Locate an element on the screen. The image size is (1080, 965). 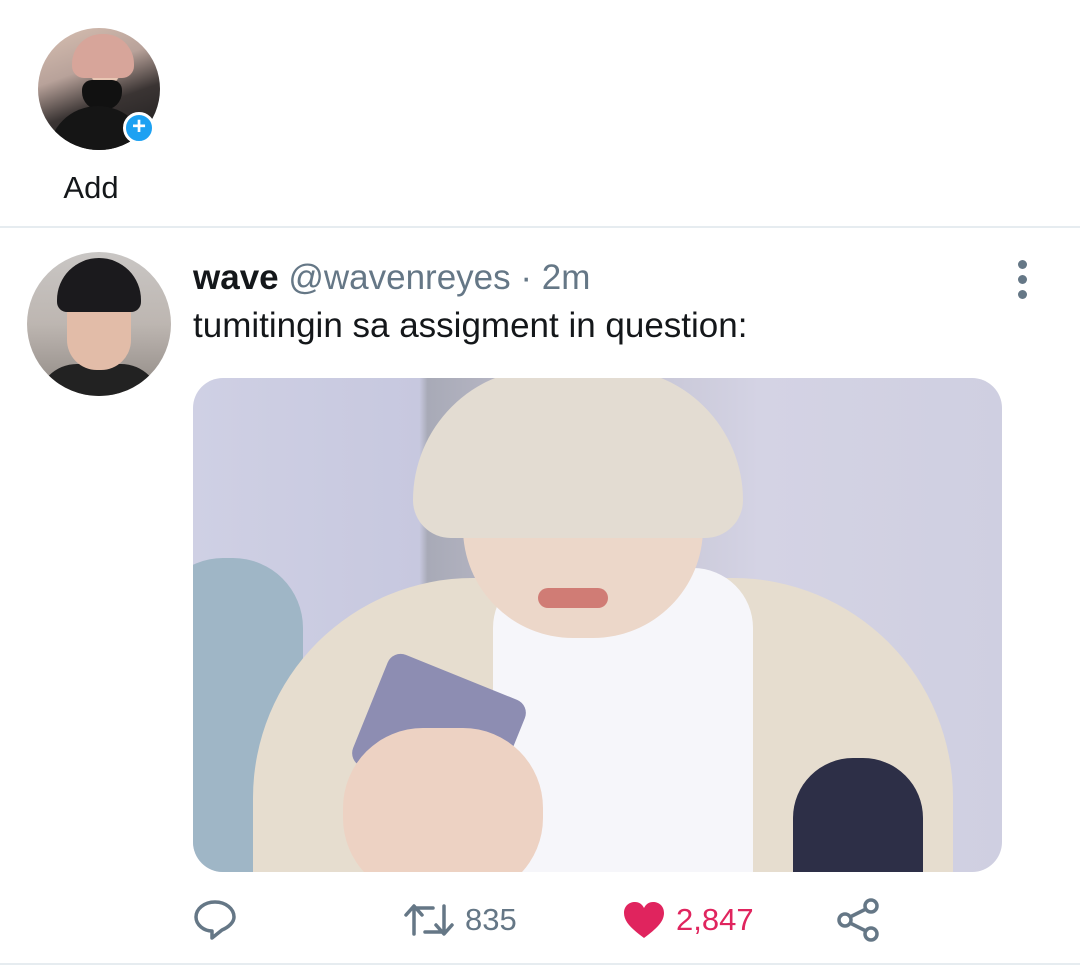
reply-icon is located at coordinates (215, 920).